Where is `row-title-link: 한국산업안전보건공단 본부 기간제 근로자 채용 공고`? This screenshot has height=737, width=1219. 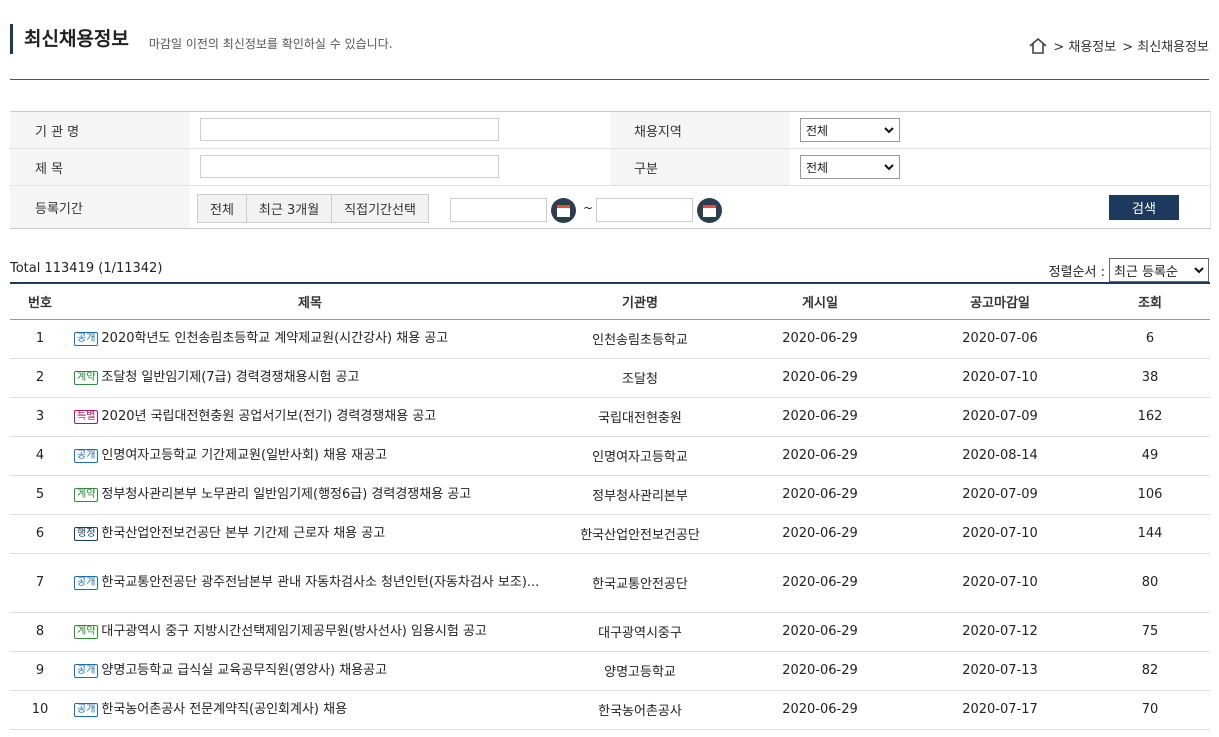
row-title-link: 한국산업안전보건공단 본부 기간제 근로자 채용 공고 is located at coordinates (243, 533).